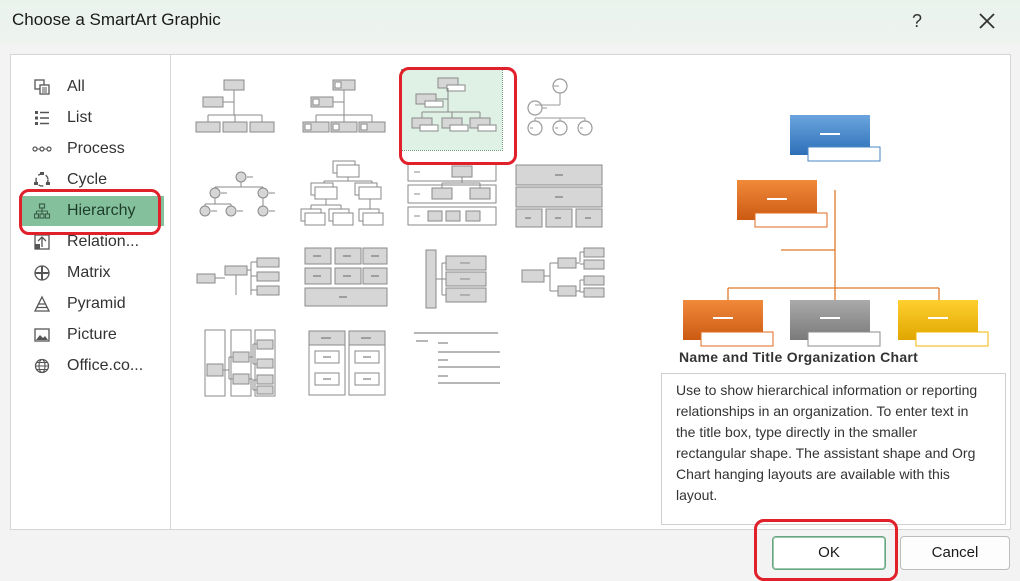 The width and height of the screenshot is (1020, 581). Describe the element at coordinates (42, 180) in the screenshot. I see `cycle-icon` at that location.